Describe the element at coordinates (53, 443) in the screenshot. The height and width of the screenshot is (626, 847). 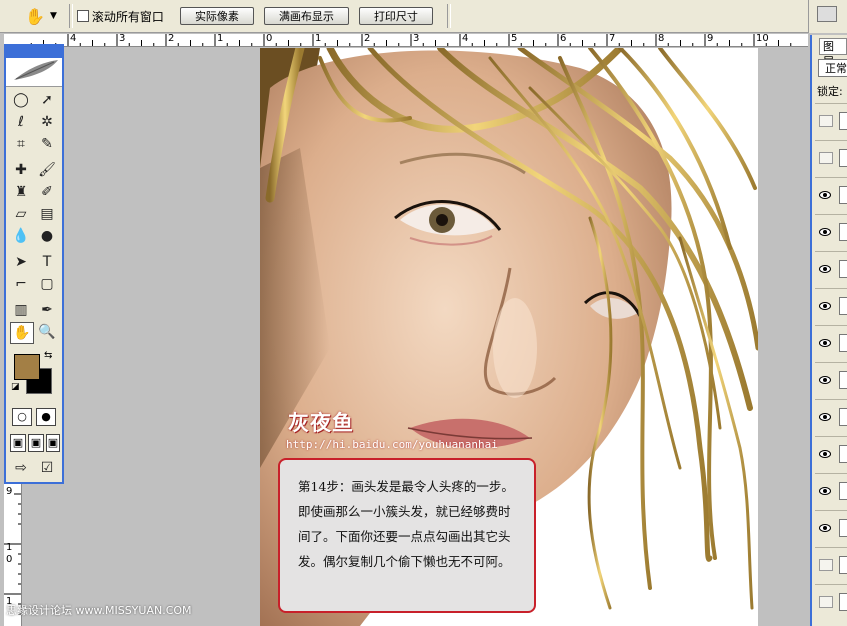
I see `screen-mode-full-icon: ▣` at that location.